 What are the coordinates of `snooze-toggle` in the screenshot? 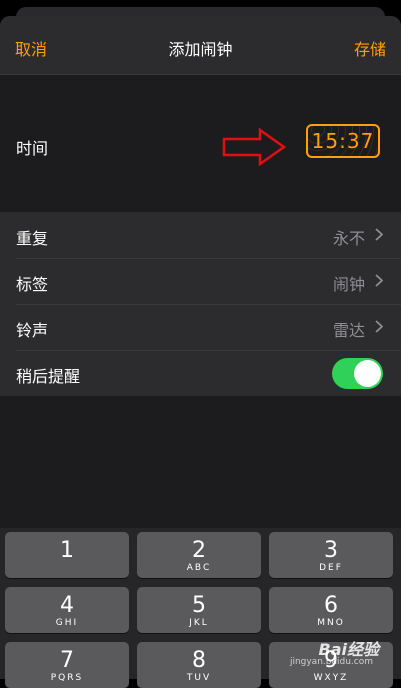 It's located at (357, 373).